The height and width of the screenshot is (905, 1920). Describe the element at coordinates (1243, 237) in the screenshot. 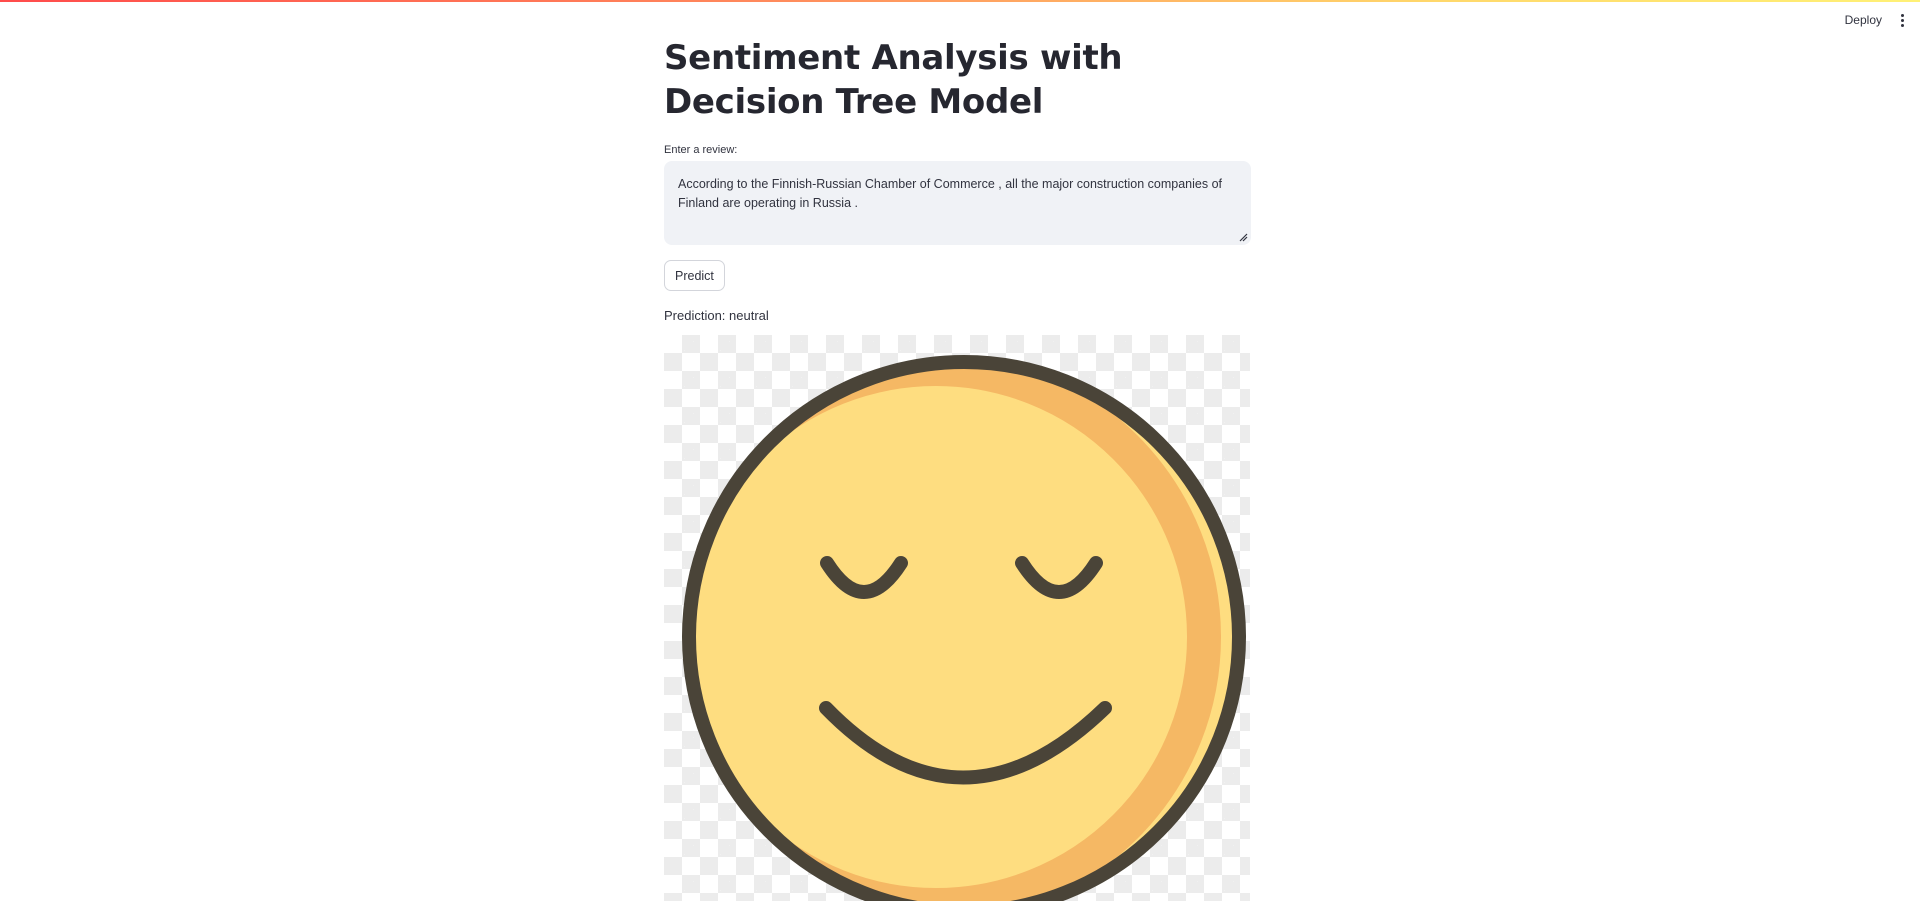

I see `resize-handle-icon` at that location.